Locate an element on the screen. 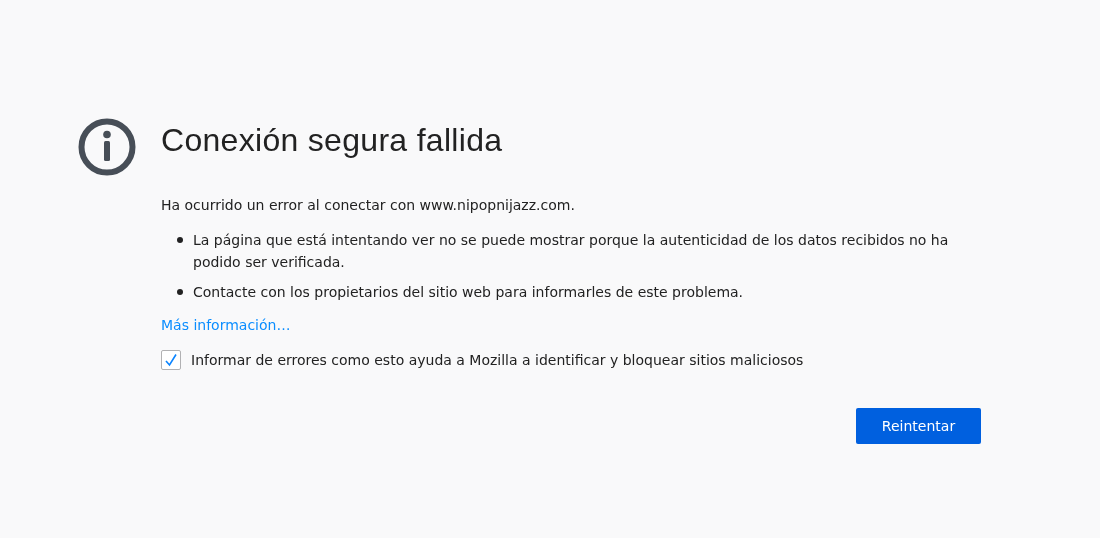 The width and height of the screenshot is (1100, 538). checkbox-label: Informar de errores como esto ayuda a Mozilla a identificar y bloquear sitios maliciosos is located at coordinates (497, 360).